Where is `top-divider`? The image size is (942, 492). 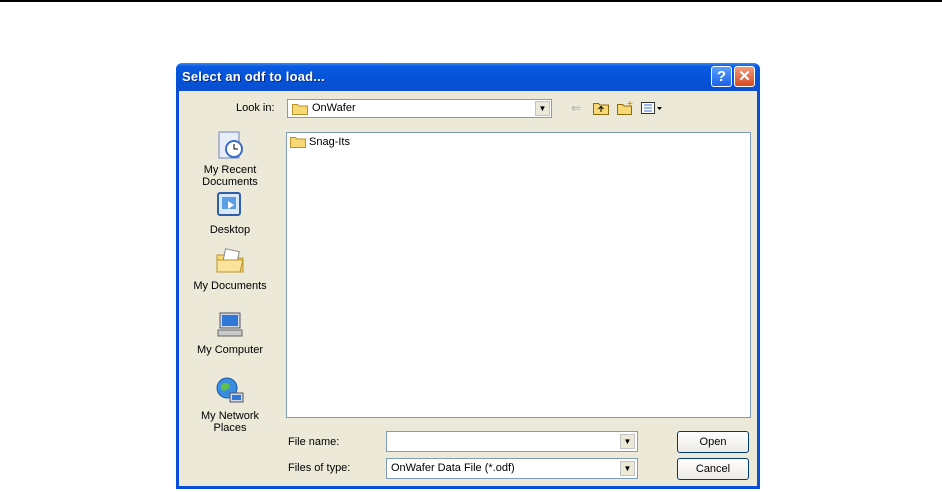
top-divider is located at coordinates (471, 1).